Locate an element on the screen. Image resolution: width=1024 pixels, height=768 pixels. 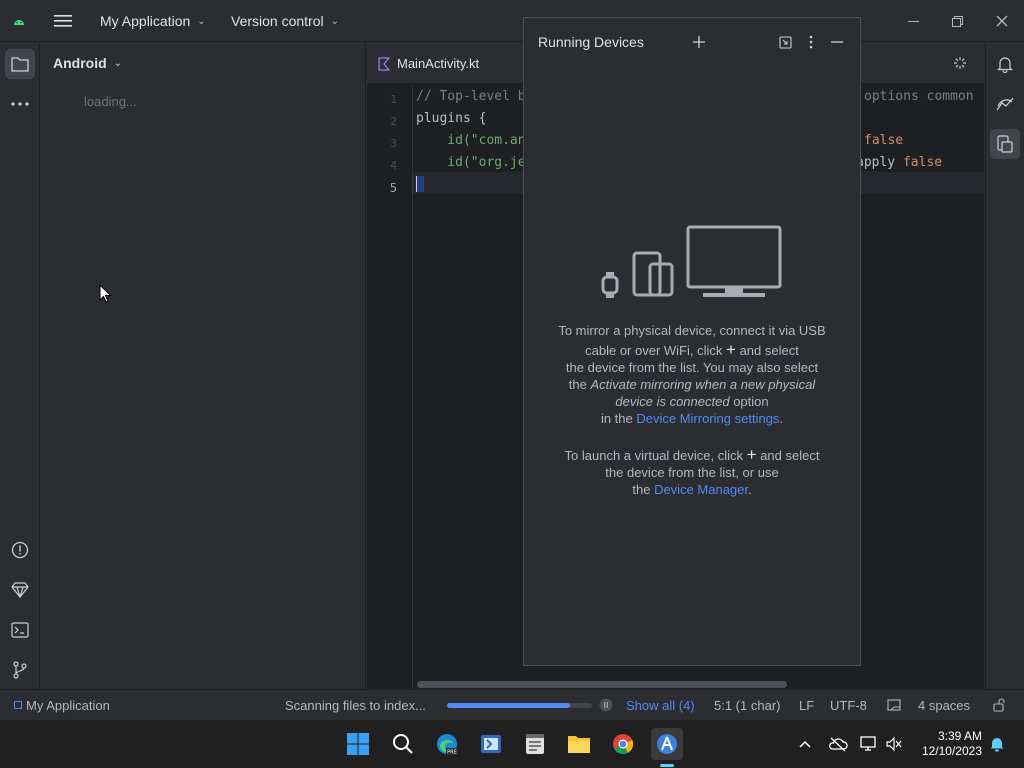
app-window-icon is located at coordinates (491, 744).